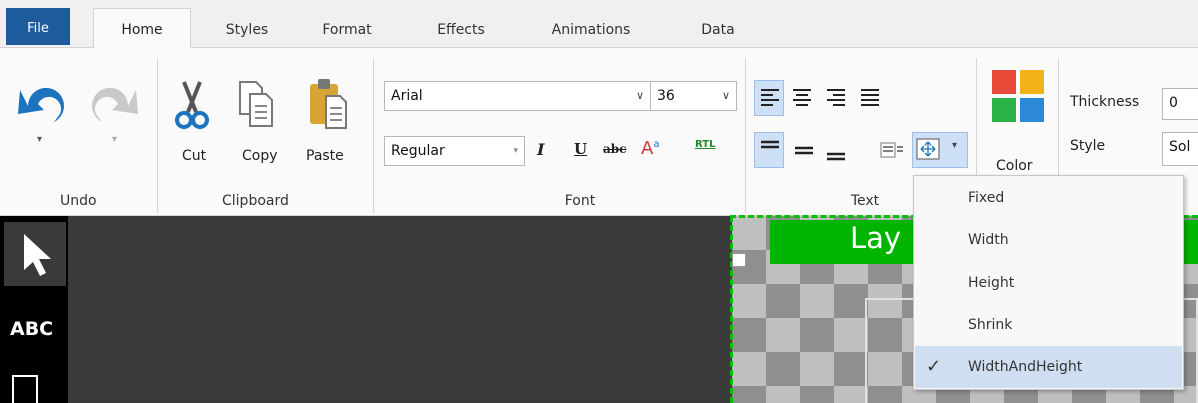 This screenshot has height=403, width=1198. Describe the element at coordinates (1088, 146) in the screenshot. I see `line-style-label: Style` at that location.